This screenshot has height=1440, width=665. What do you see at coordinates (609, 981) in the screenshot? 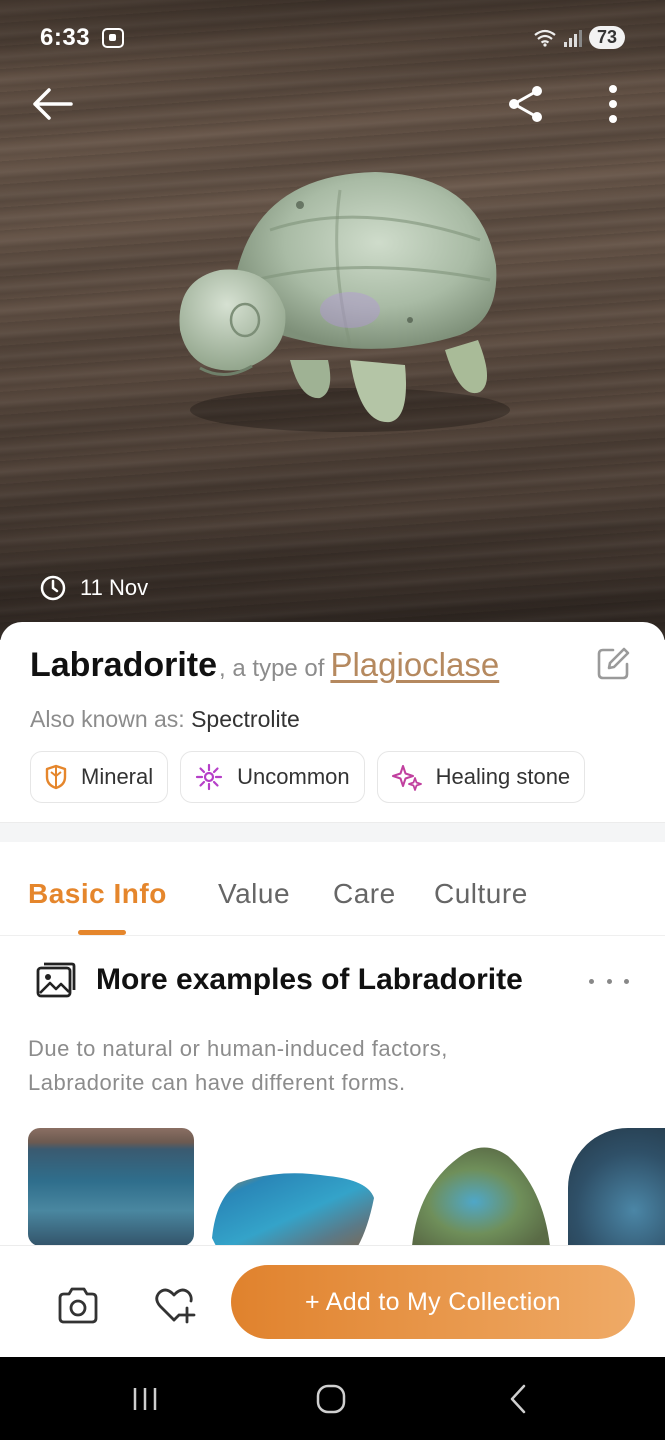
I see `examples-more-button` at bounding box center [609, 981].